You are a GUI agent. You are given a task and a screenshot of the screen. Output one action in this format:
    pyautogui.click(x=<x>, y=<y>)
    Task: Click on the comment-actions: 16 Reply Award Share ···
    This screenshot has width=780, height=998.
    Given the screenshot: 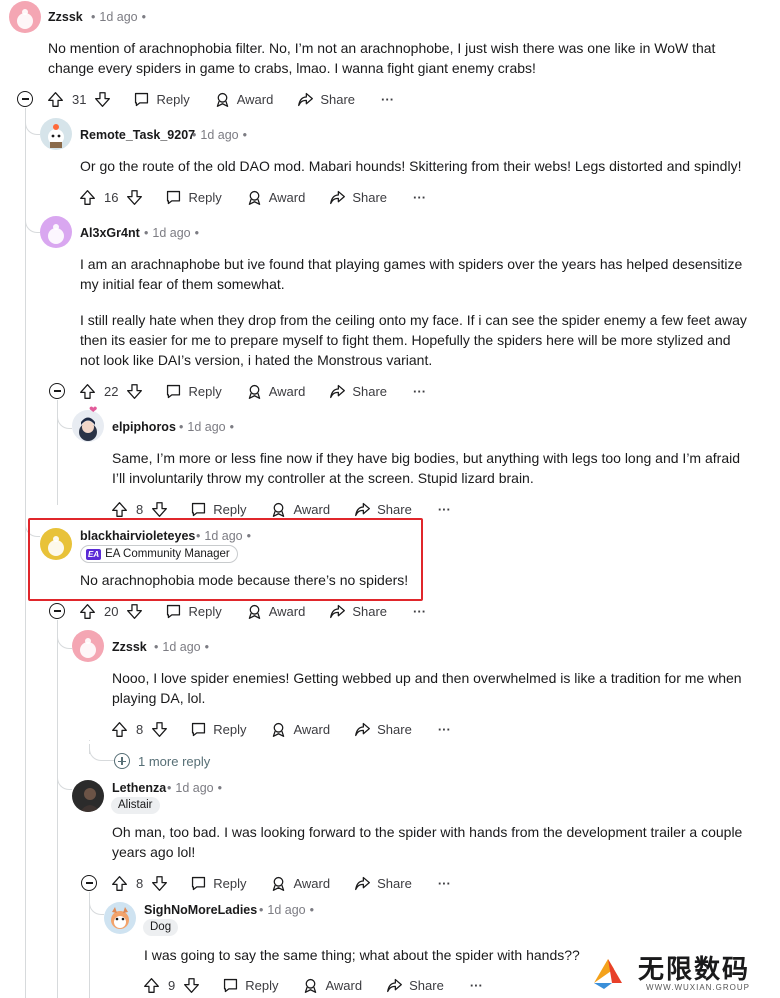 What is the action you would take?
    pyautogui.click(x=252, y=197)
    